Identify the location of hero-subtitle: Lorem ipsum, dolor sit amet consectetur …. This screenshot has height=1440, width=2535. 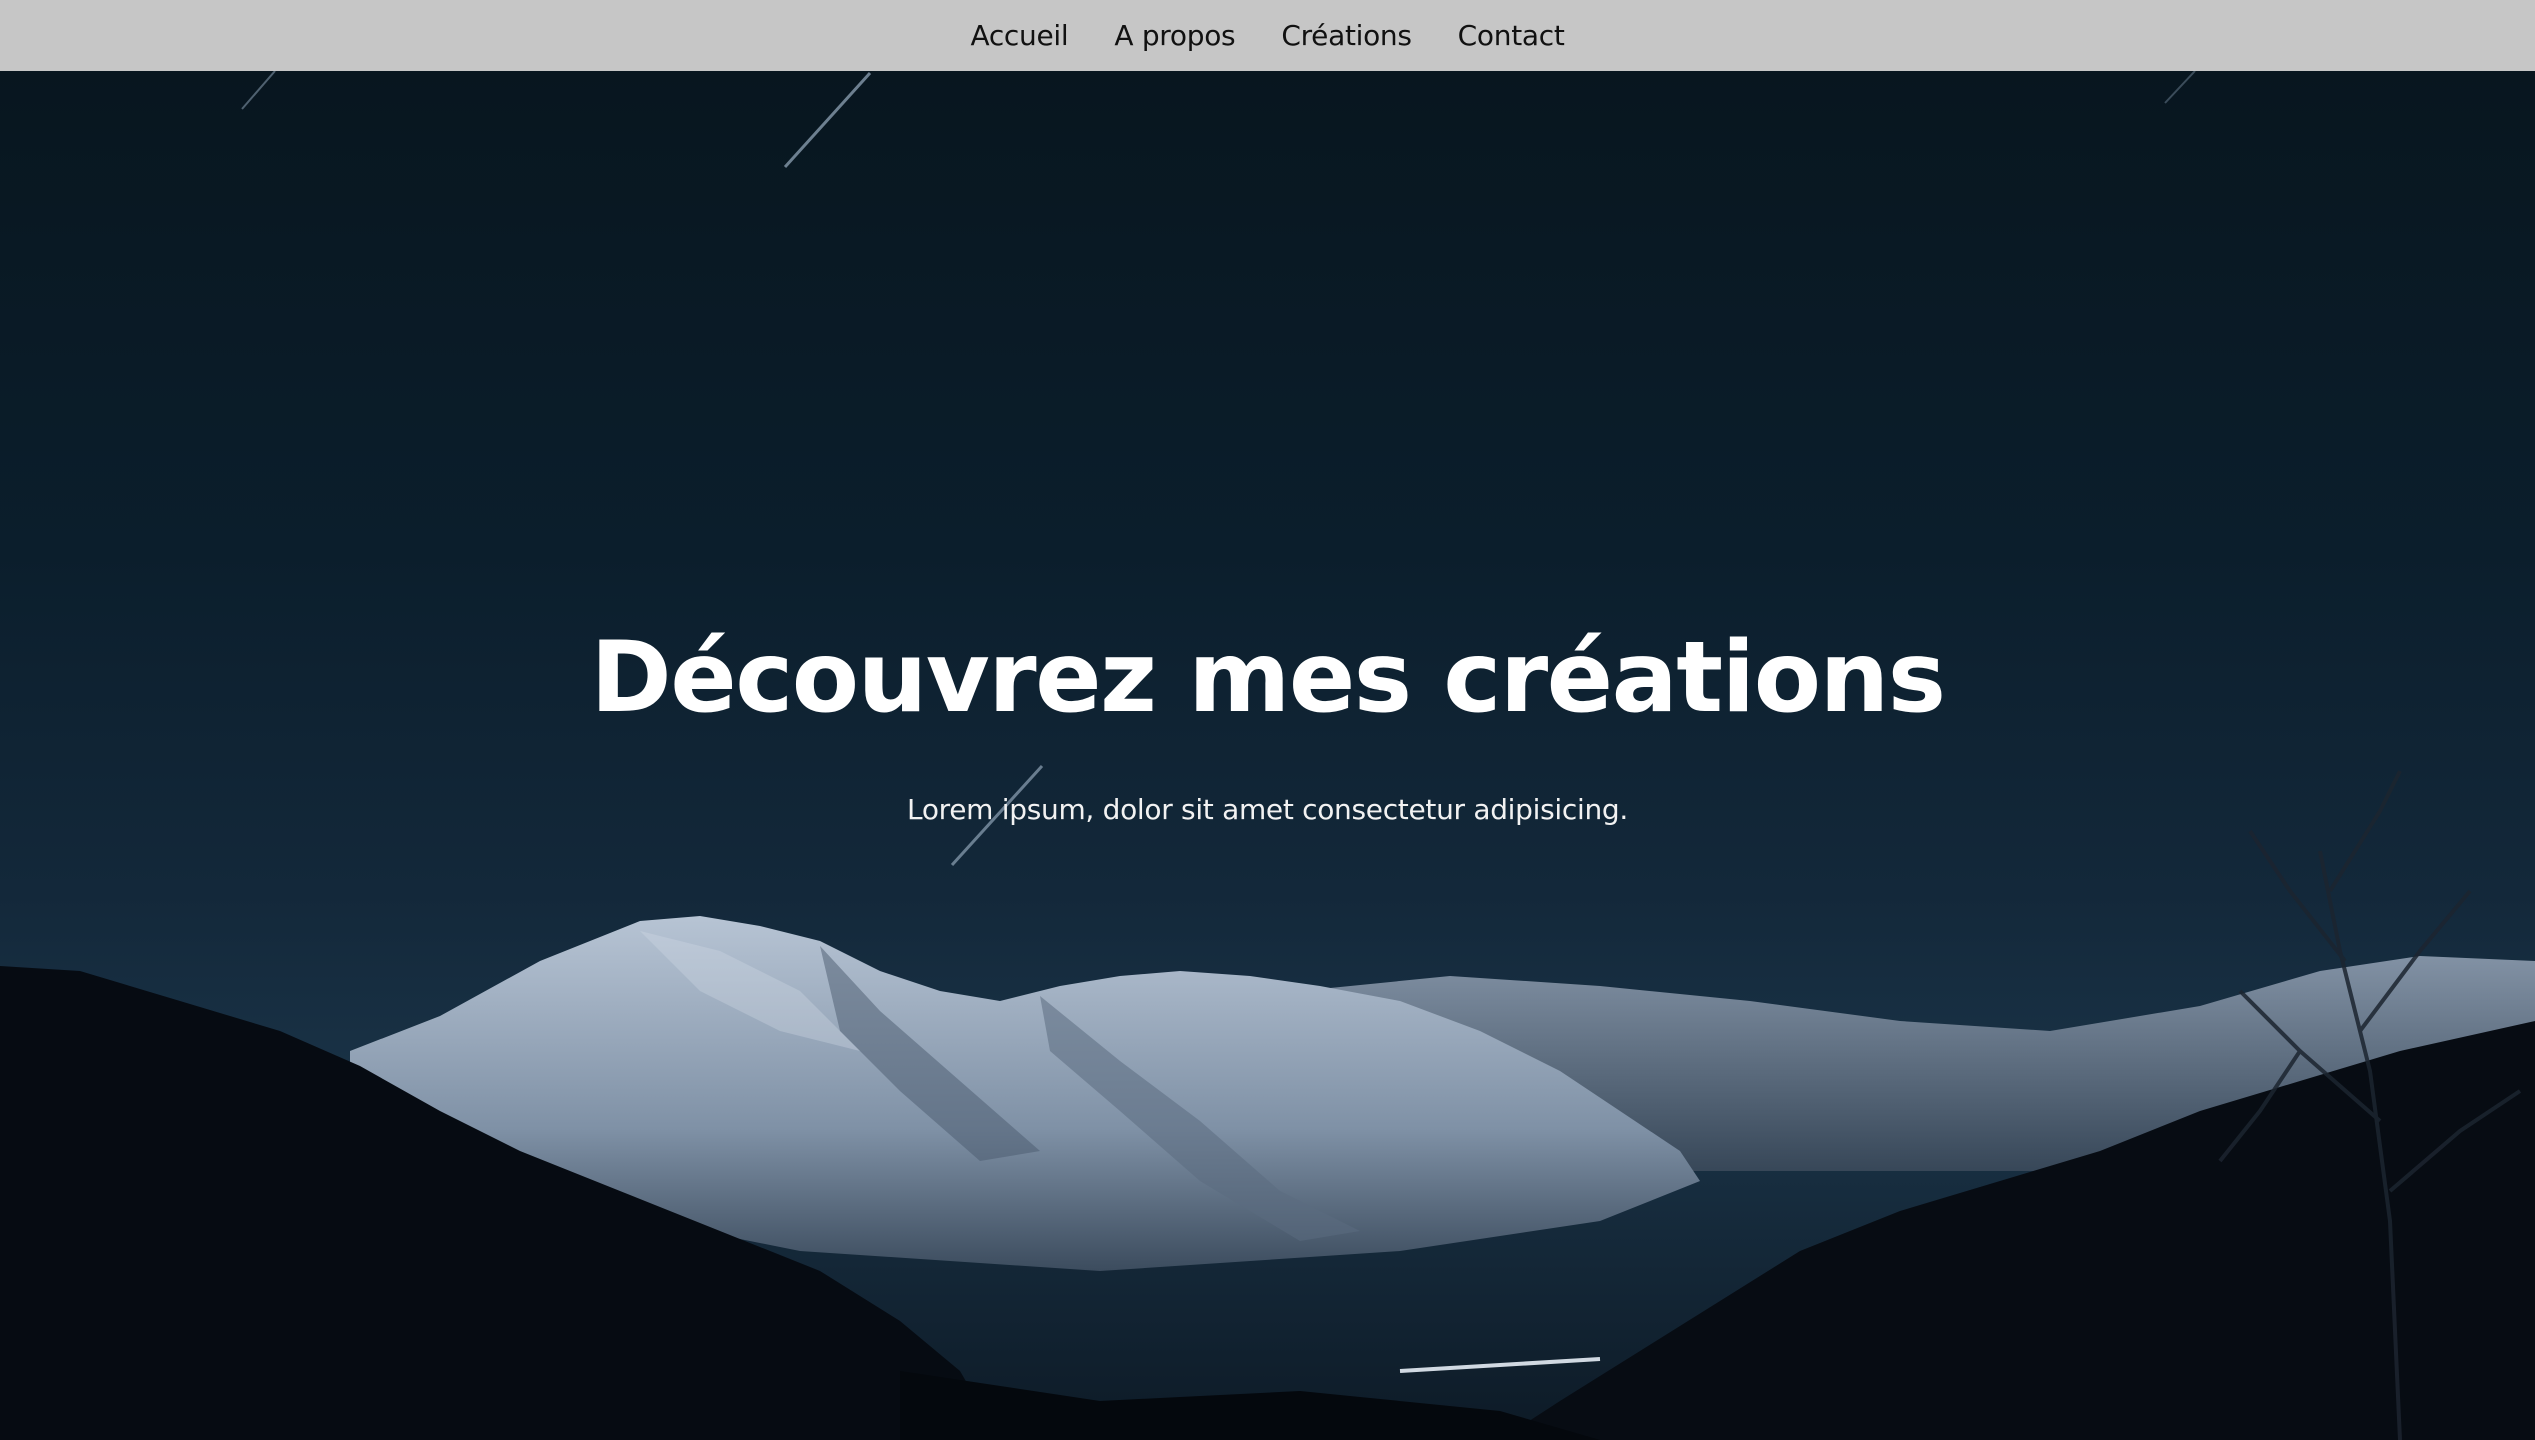
(1267, 809).